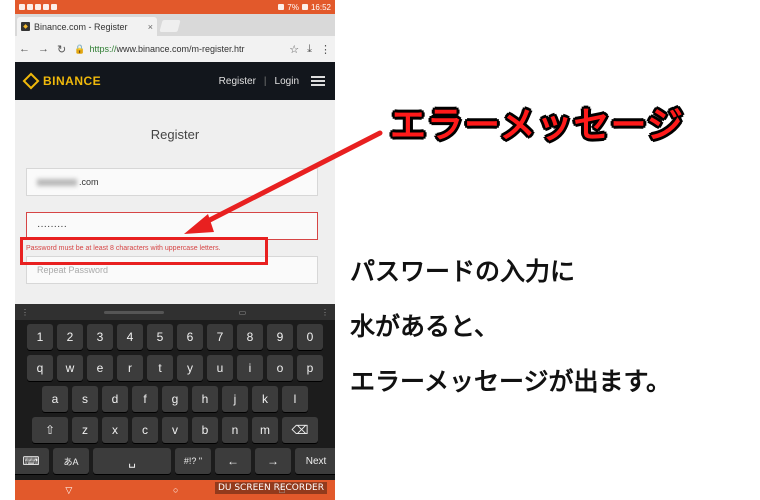 This screenshot has height=500, width=760. I want to click on letter-key: n, so click(235, 430).